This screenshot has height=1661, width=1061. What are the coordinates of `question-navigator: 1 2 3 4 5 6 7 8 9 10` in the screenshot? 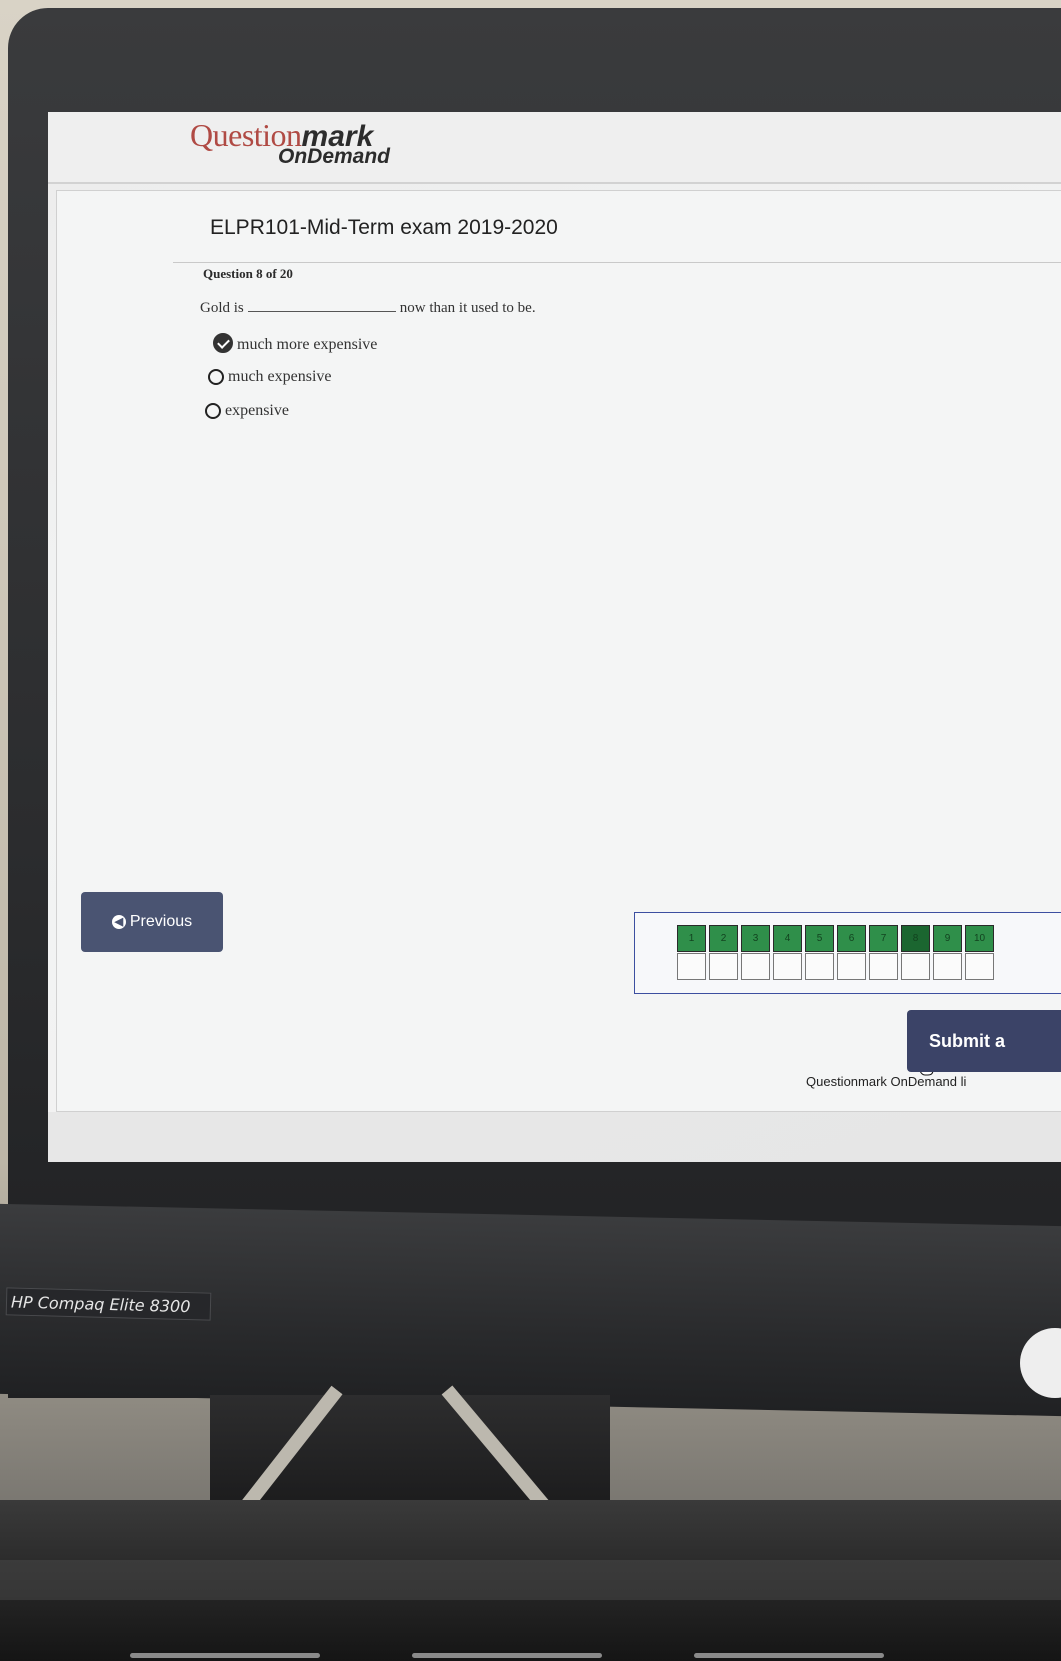 It's located at (847, 953).